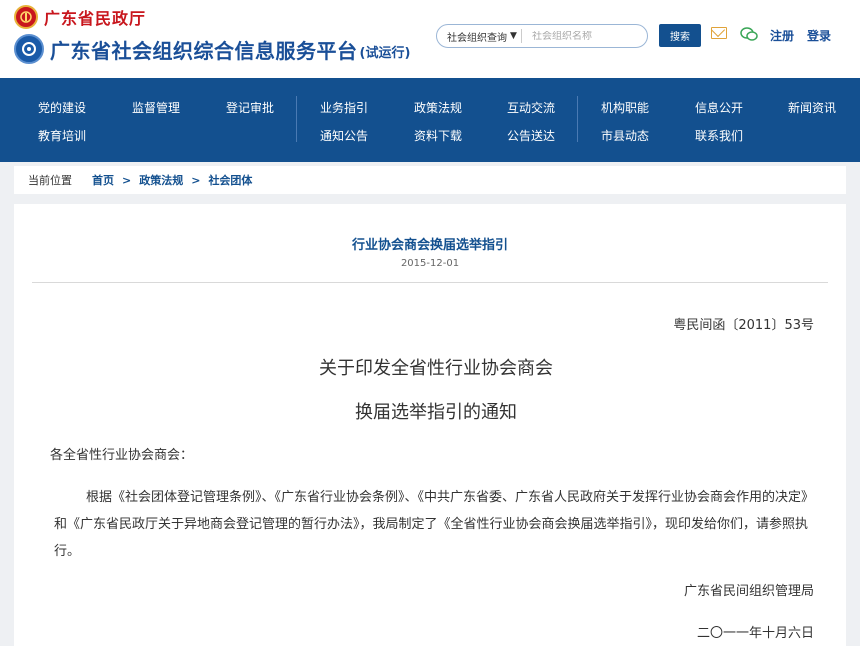 Image resolution: width=860 pixels, height=646 pixels. Describe the element at coordinates (719, 107) in the screenshot. I see `nav-item-info-disclosure: 信息公开` at that location.